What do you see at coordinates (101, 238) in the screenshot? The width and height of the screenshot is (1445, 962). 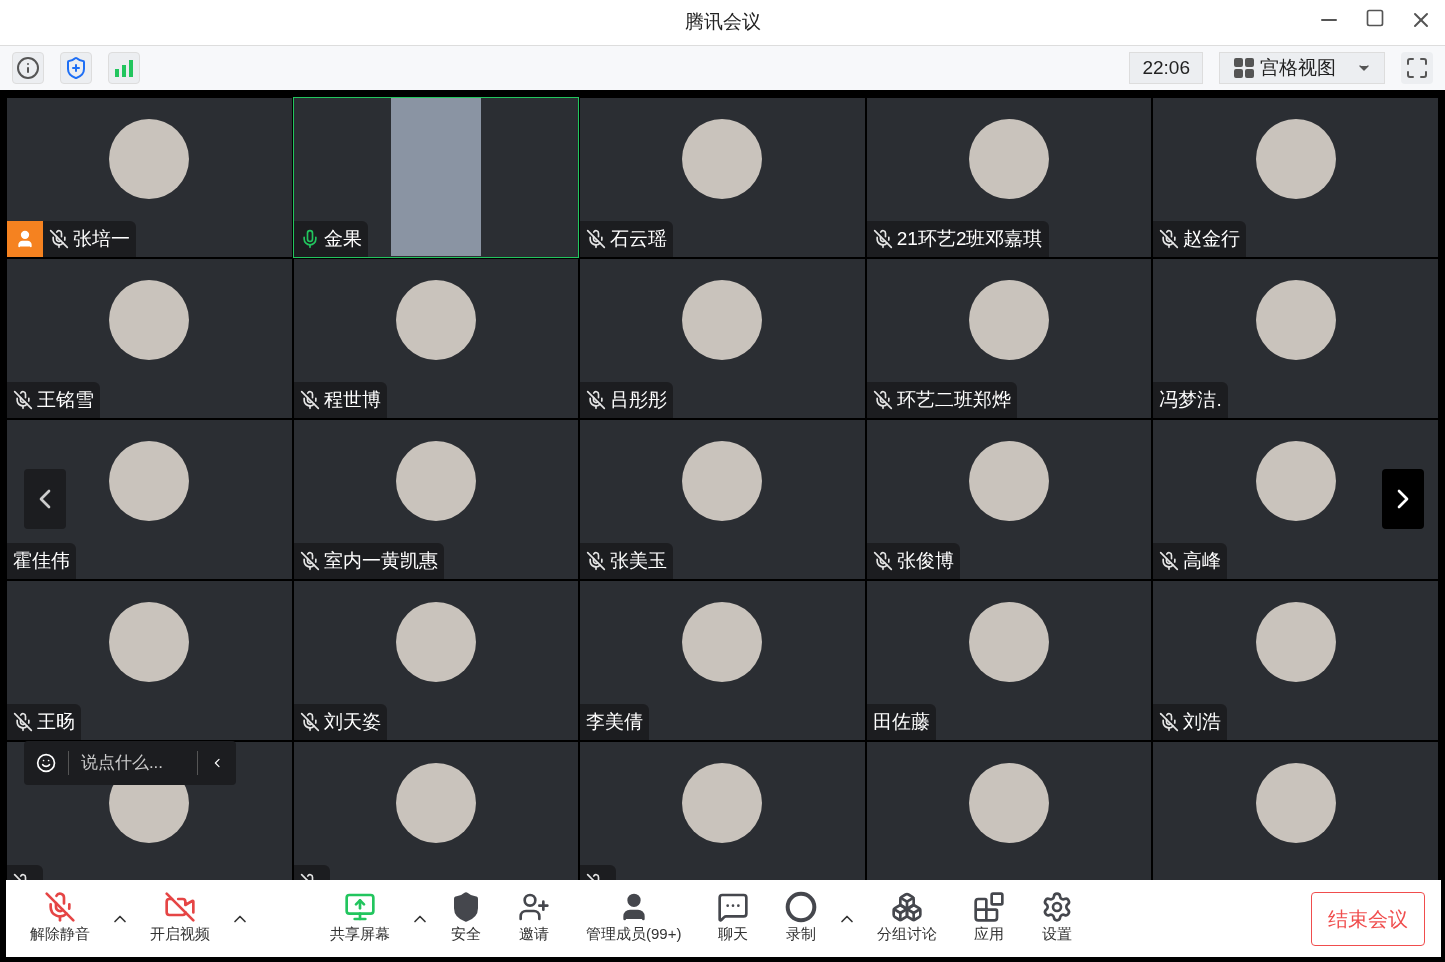 I see `participant-name: 张培一` at bounding box center [101, 238].